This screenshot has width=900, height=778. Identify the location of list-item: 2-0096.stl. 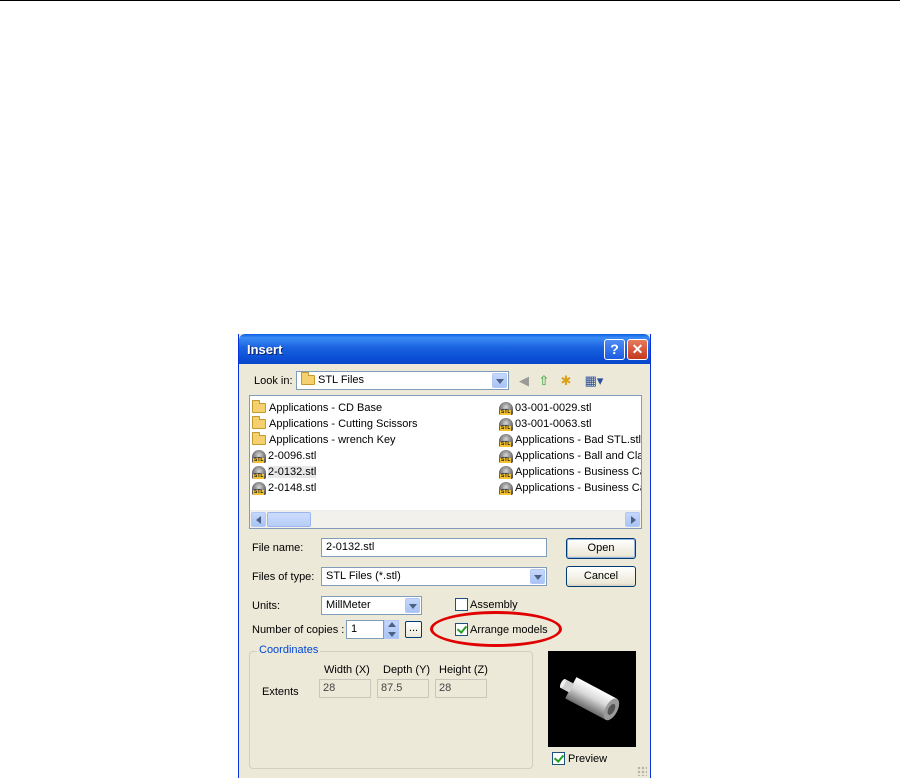
(284, 456).